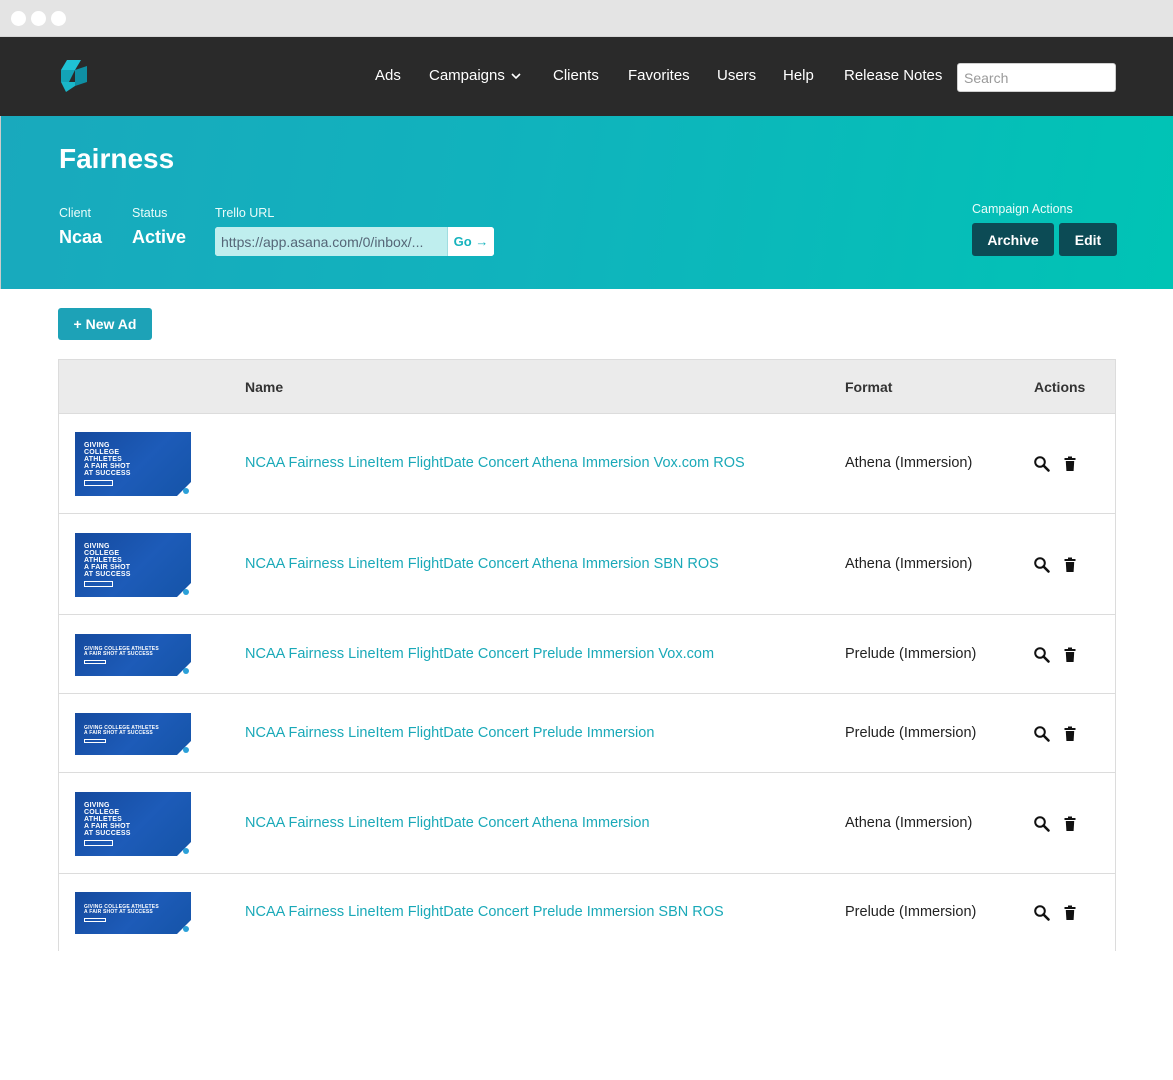 The image size is (1173, 1080). What do you see at coordinates (659, 75) in the screenshot?
I see `nav-favorites: Favorites` at bounding box center [659, 75].